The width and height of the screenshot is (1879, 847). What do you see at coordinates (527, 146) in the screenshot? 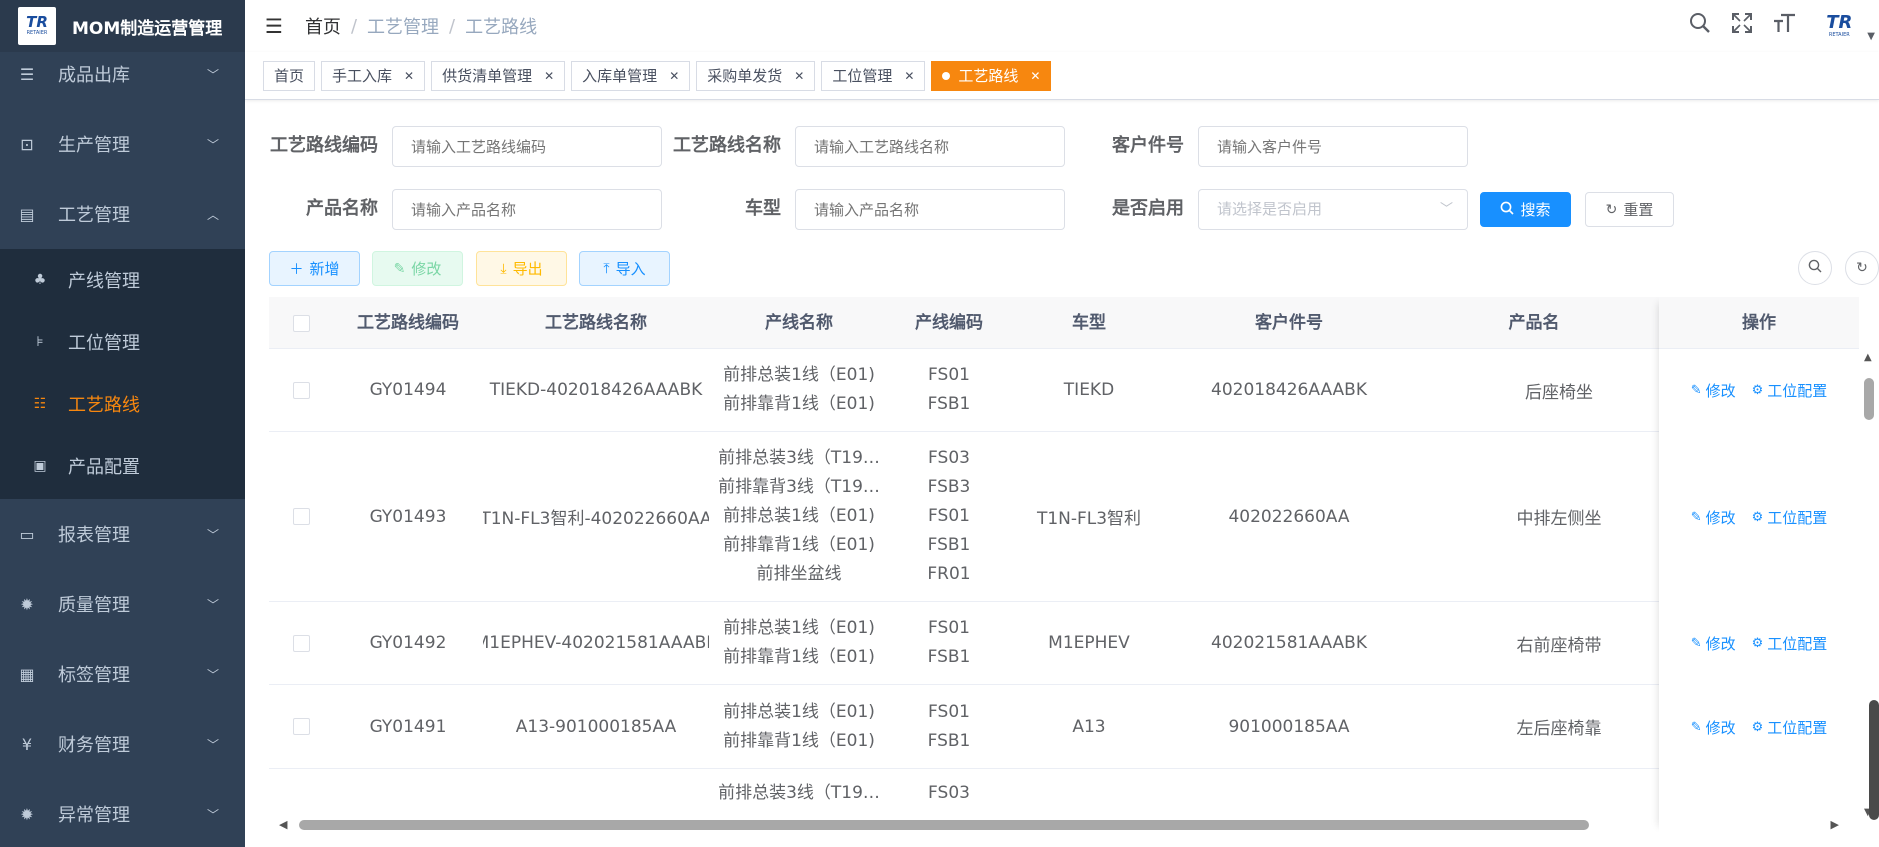
I see `route-code-input` at bounding box center [527, 146].